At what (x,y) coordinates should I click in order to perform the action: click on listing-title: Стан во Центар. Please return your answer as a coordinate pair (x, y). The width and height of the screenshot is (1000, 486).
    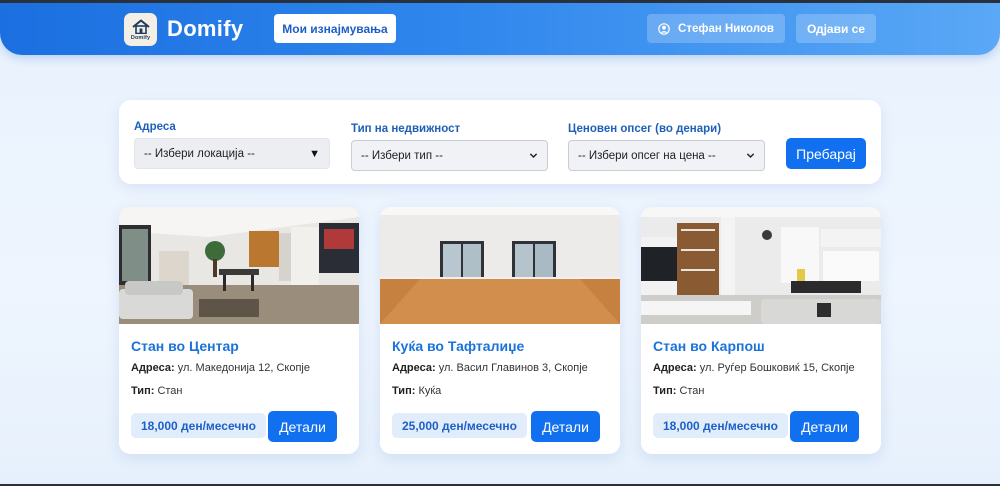
    Looking at the image, I should click on (185, 346).